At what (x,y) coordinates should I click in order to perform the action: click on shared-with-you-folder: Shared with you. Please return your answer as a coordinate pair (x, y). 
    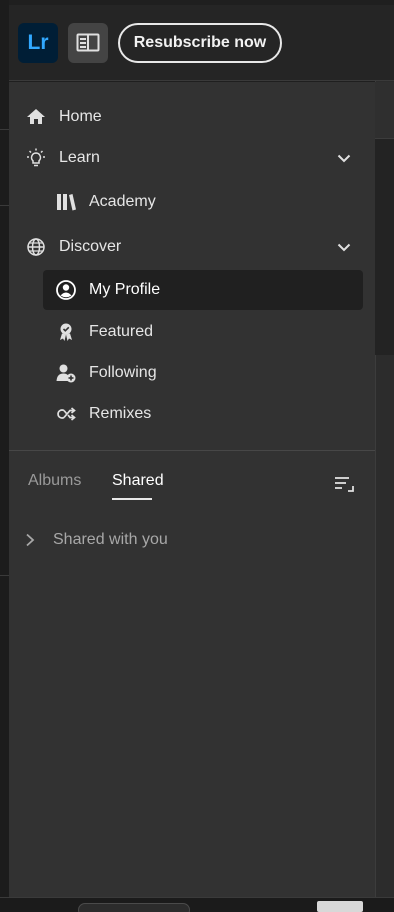
    Looking at the image, I should click on (119, 540).